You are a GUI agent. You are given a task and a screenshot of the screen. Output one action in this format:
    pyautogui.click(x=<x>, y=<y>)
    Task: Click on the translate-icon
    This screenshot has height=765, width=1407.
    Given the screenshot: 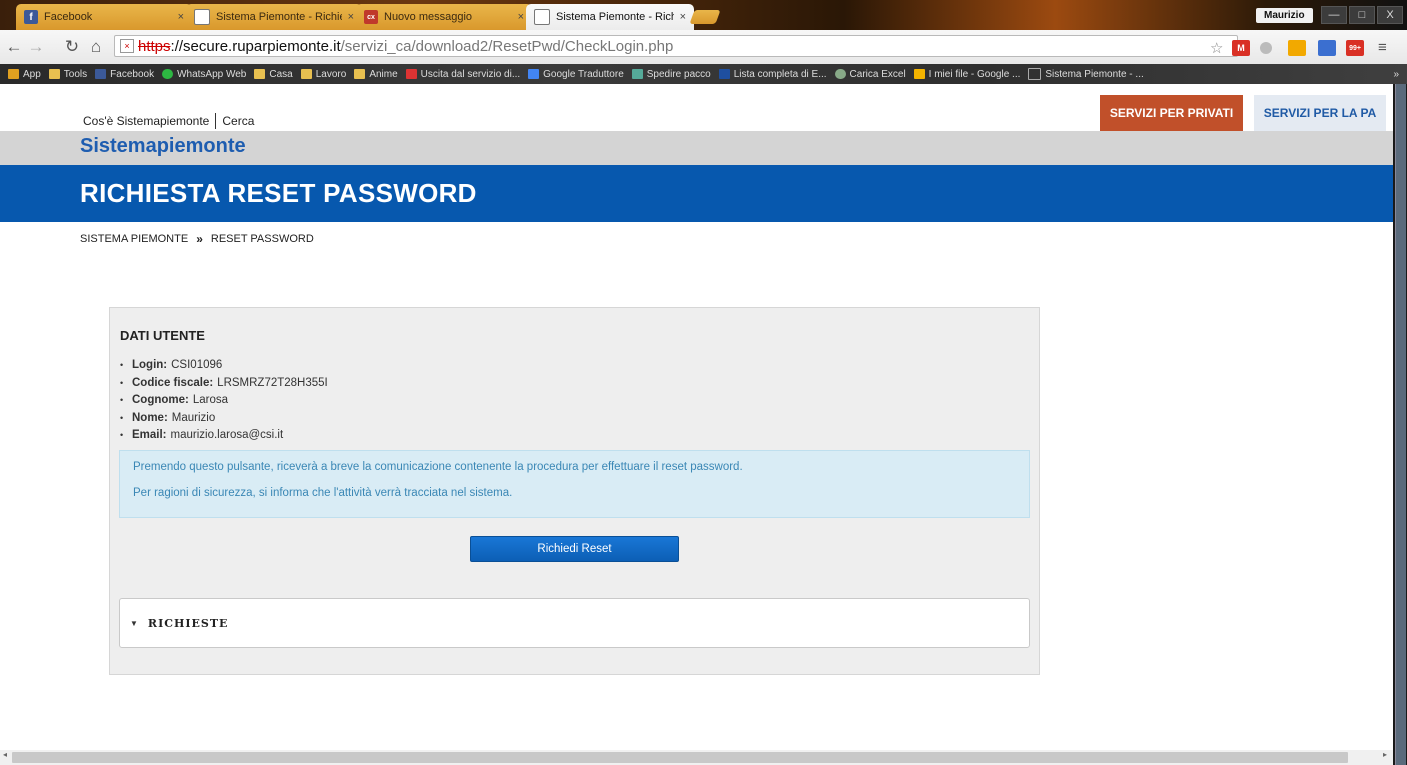 What is the action you would take?
    pyautogui.click(x=534, y=74)
    